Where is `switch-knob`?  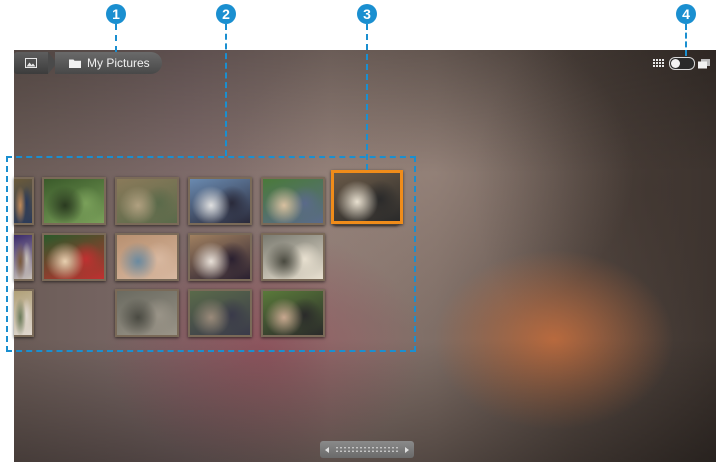
switch-knob is located at coordinates (675, 63).